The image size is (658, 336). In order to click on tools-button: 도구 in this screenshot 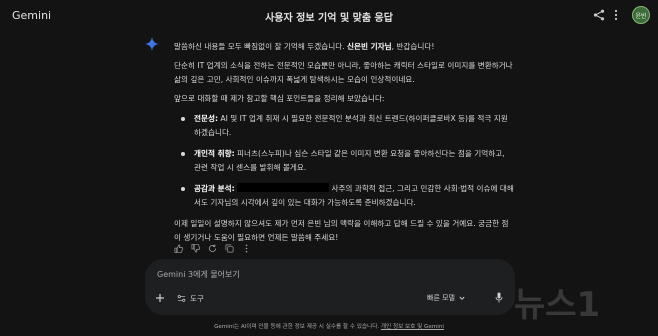, I will do `click(190, 298)`.